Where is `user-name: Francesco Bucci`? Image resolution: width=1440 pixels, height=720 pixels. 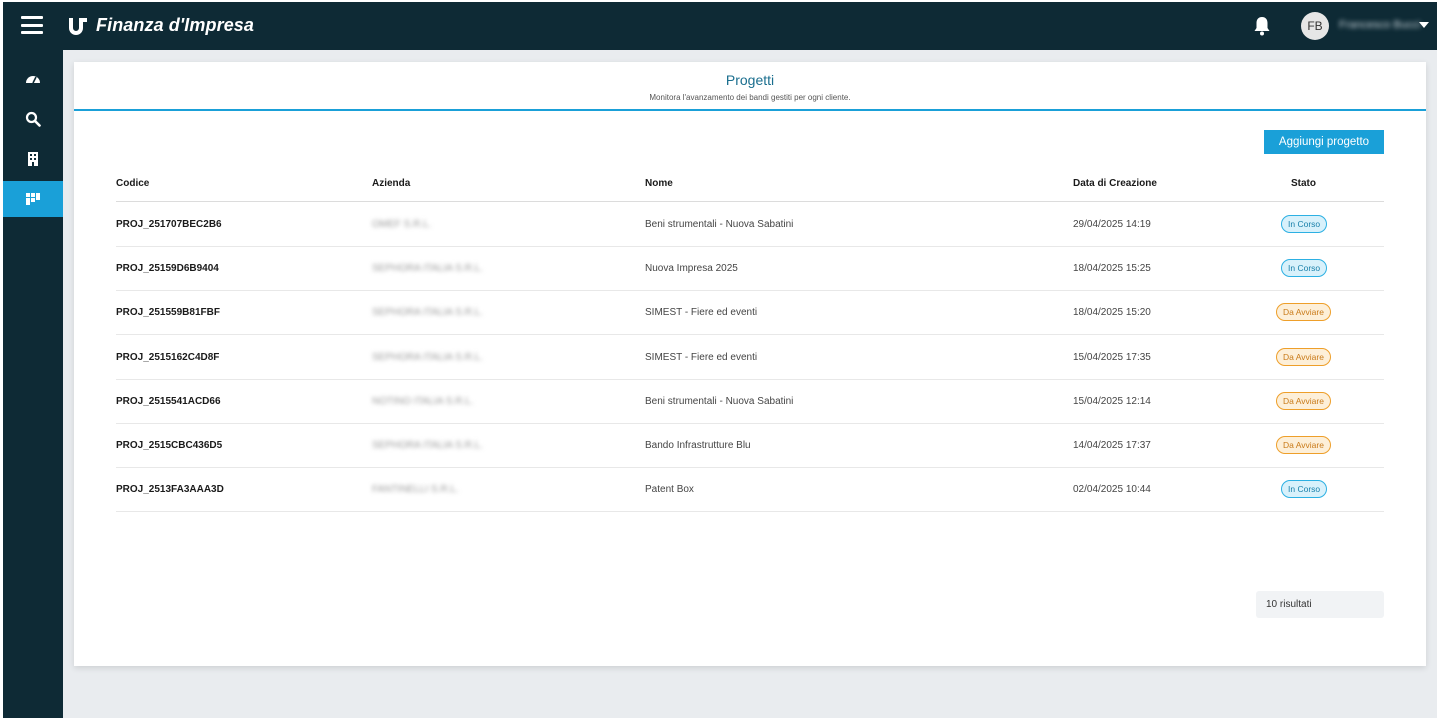
user-name: Francesco Bucci is located at coordinates (1379, 25).